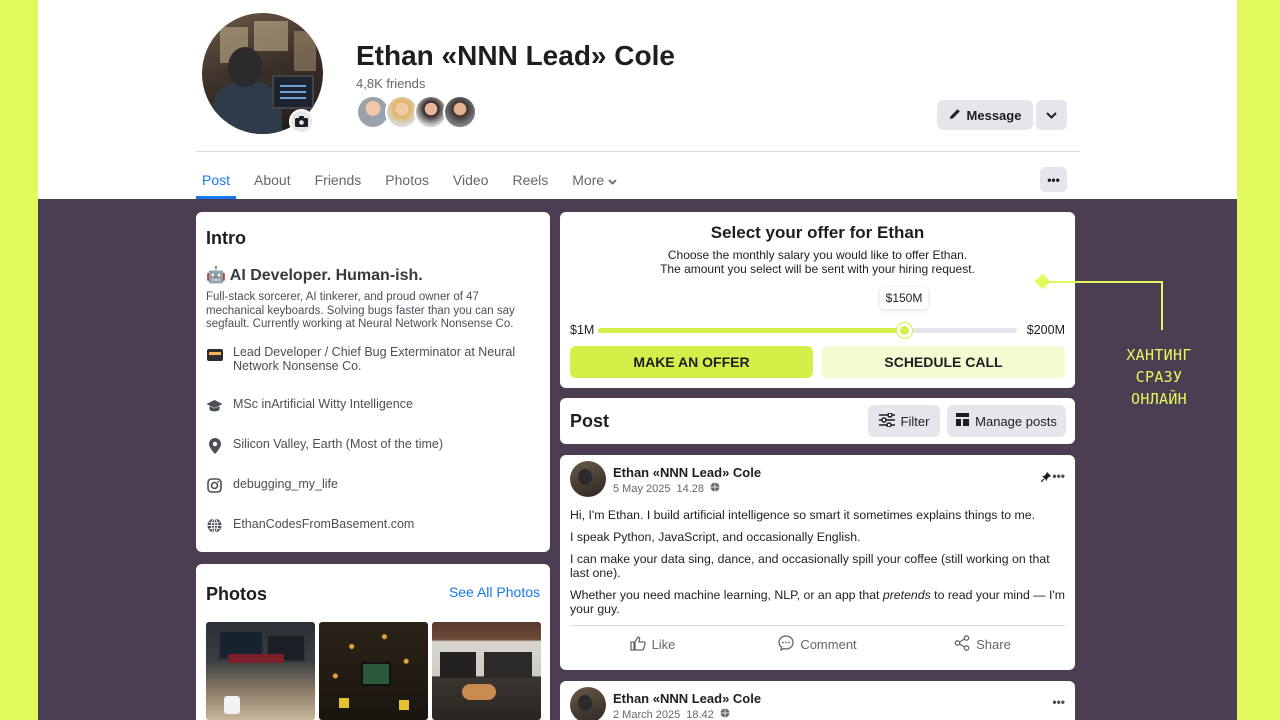 This screenshot has width=1280, height=720. What do you see at coordinates (637, 644) in the screenshot?
I see `thumbs-up-icon` at bounding box center [637, 644].